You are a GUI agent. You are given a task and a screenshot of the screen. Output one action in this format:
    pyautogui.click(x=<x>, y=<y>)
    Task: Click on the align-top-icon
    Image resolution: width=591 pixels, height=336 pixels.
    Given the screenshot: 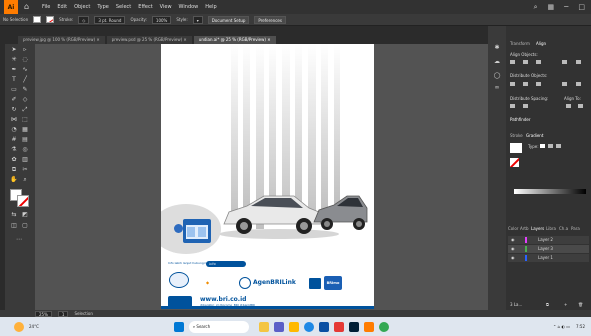 What is the action you would take?
    pyautogui.click(x=564, y=62)
    